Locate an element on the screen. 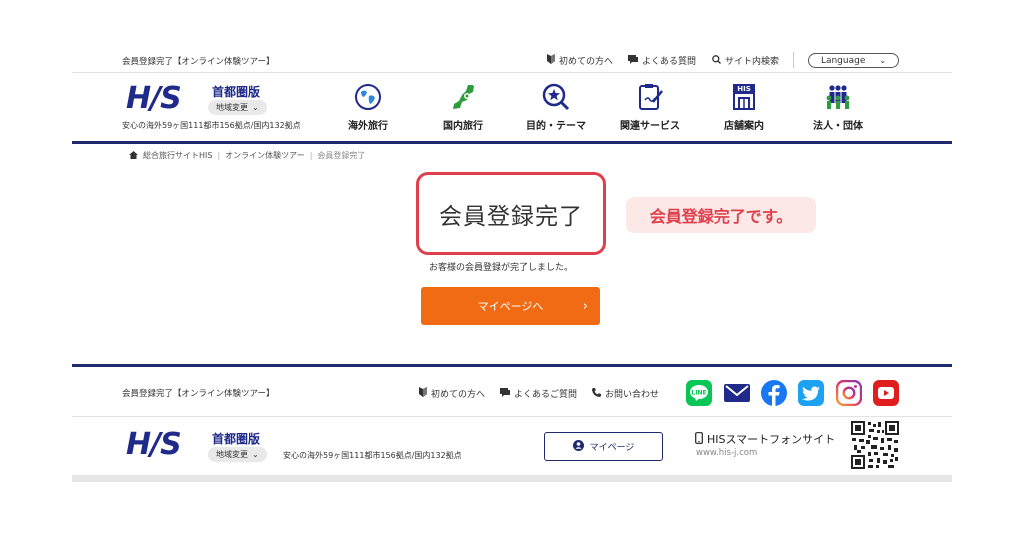 The image size is (1024, 538). footer-area-change-button: 地域変更 ⌄ is located at coordinates (237, 454).